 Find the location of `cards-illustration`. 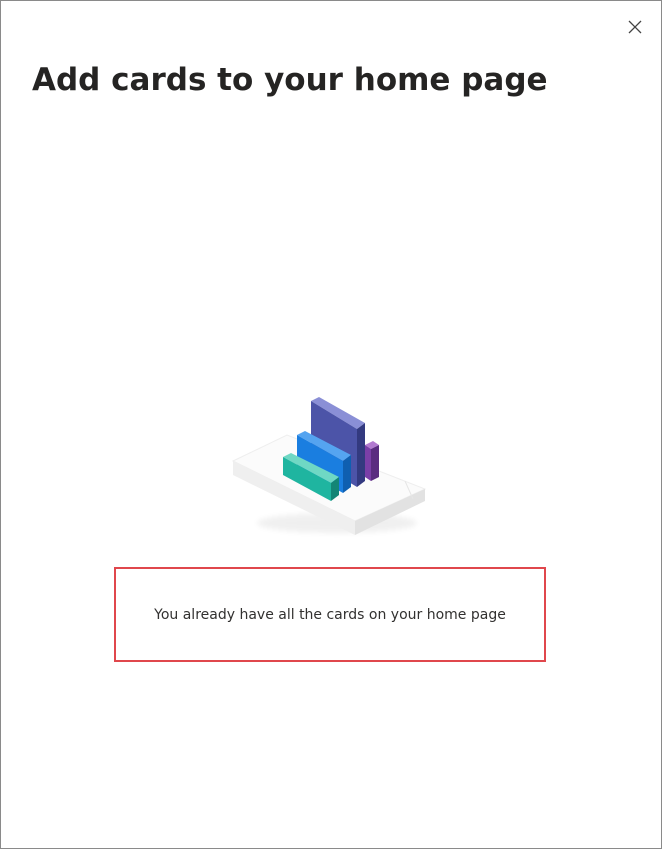

cards-illustration is located at coordinates (330, 468).